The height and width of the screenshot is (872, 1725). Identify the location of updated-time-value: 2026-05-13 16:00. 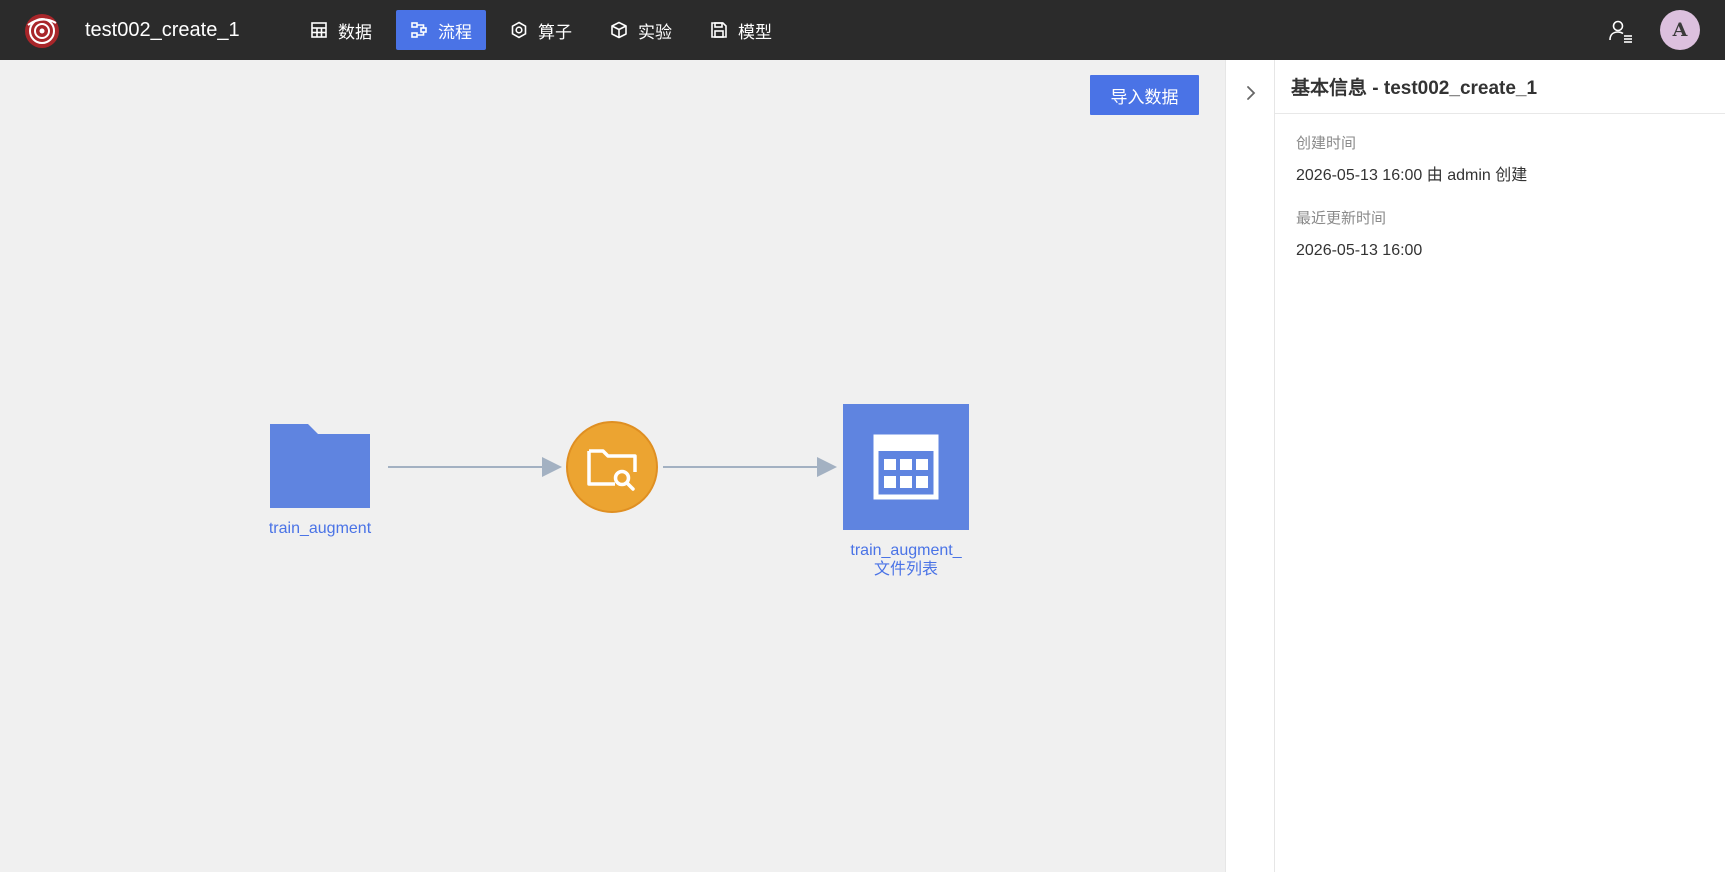
(1359, 250).